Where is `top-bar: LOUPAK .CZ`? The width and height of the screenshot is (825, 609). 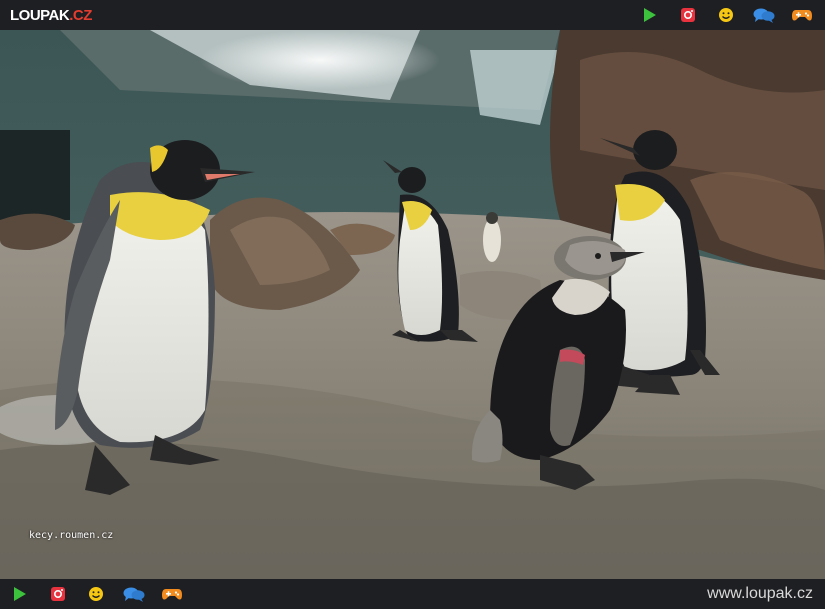 top-bar: LOUPAK .CZ is located at coordinates (412, 15).